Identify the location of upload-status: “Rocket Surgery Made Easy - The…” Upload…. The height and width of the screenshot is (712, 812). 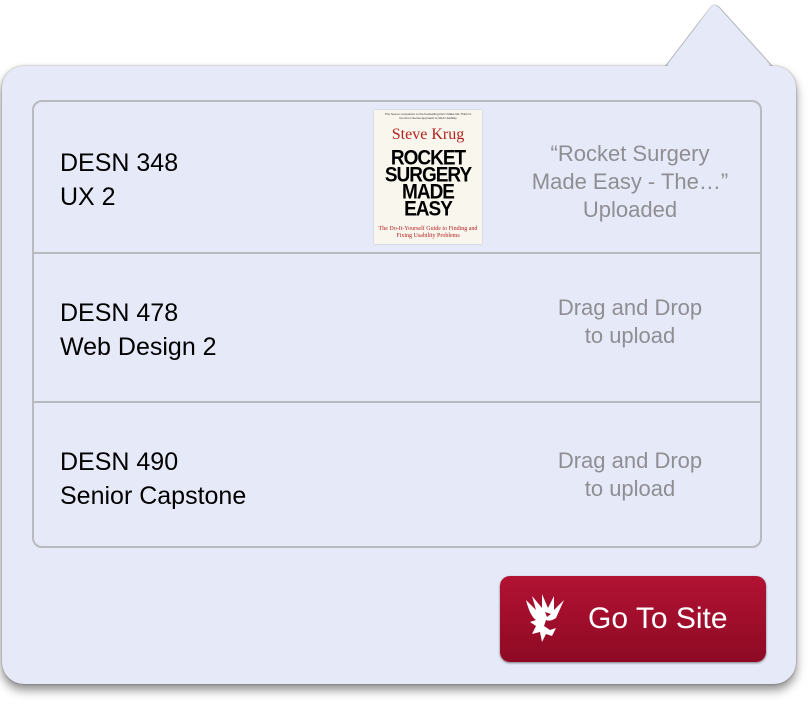
(630, 182).